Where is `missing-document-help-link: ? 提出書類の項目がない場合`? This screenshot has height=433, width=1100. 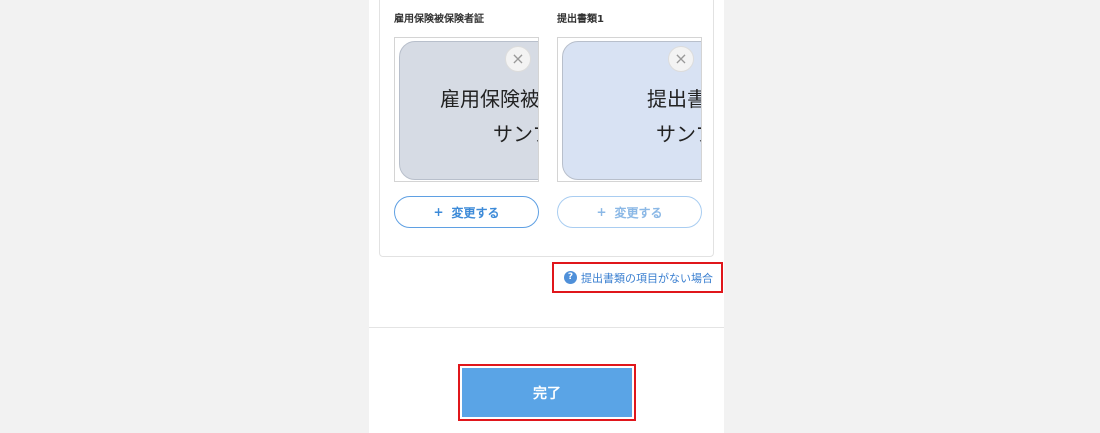
missing-document-help-link: ? 提出書類の項目がない場合 is located at coordinates (637, 277).